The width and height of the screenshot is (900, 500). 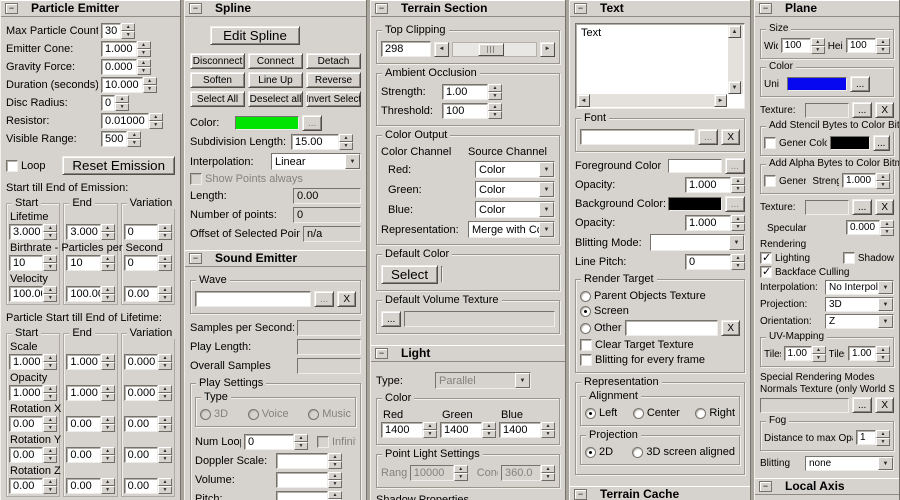 What do you see at coordinates (802, 46) in the screenshot?
I see `width-field: 100` at bounding box center [802, 46].